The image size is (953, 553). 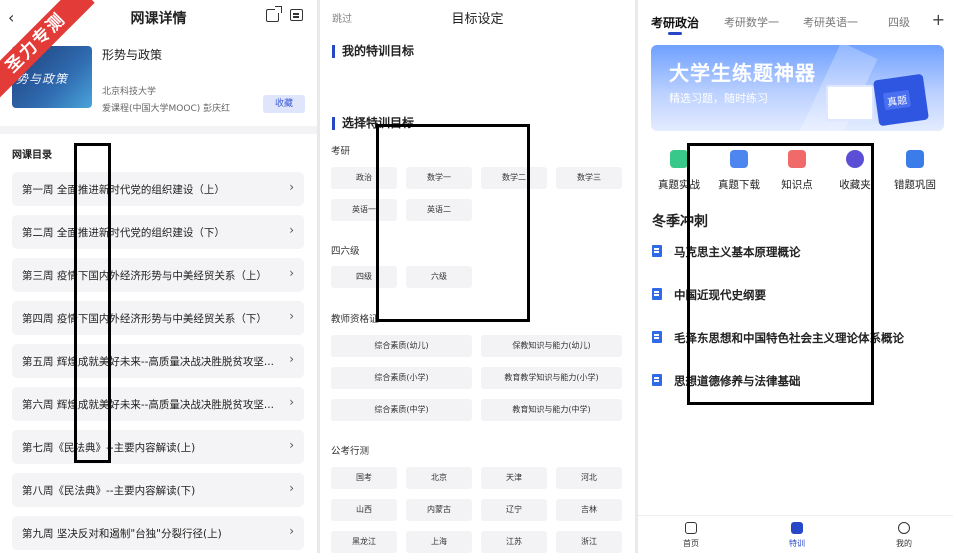 What do you see at coordinates (284, 104) in the screenshot?
I see `collect-button: 收藏` at bounding box center [284, 104].